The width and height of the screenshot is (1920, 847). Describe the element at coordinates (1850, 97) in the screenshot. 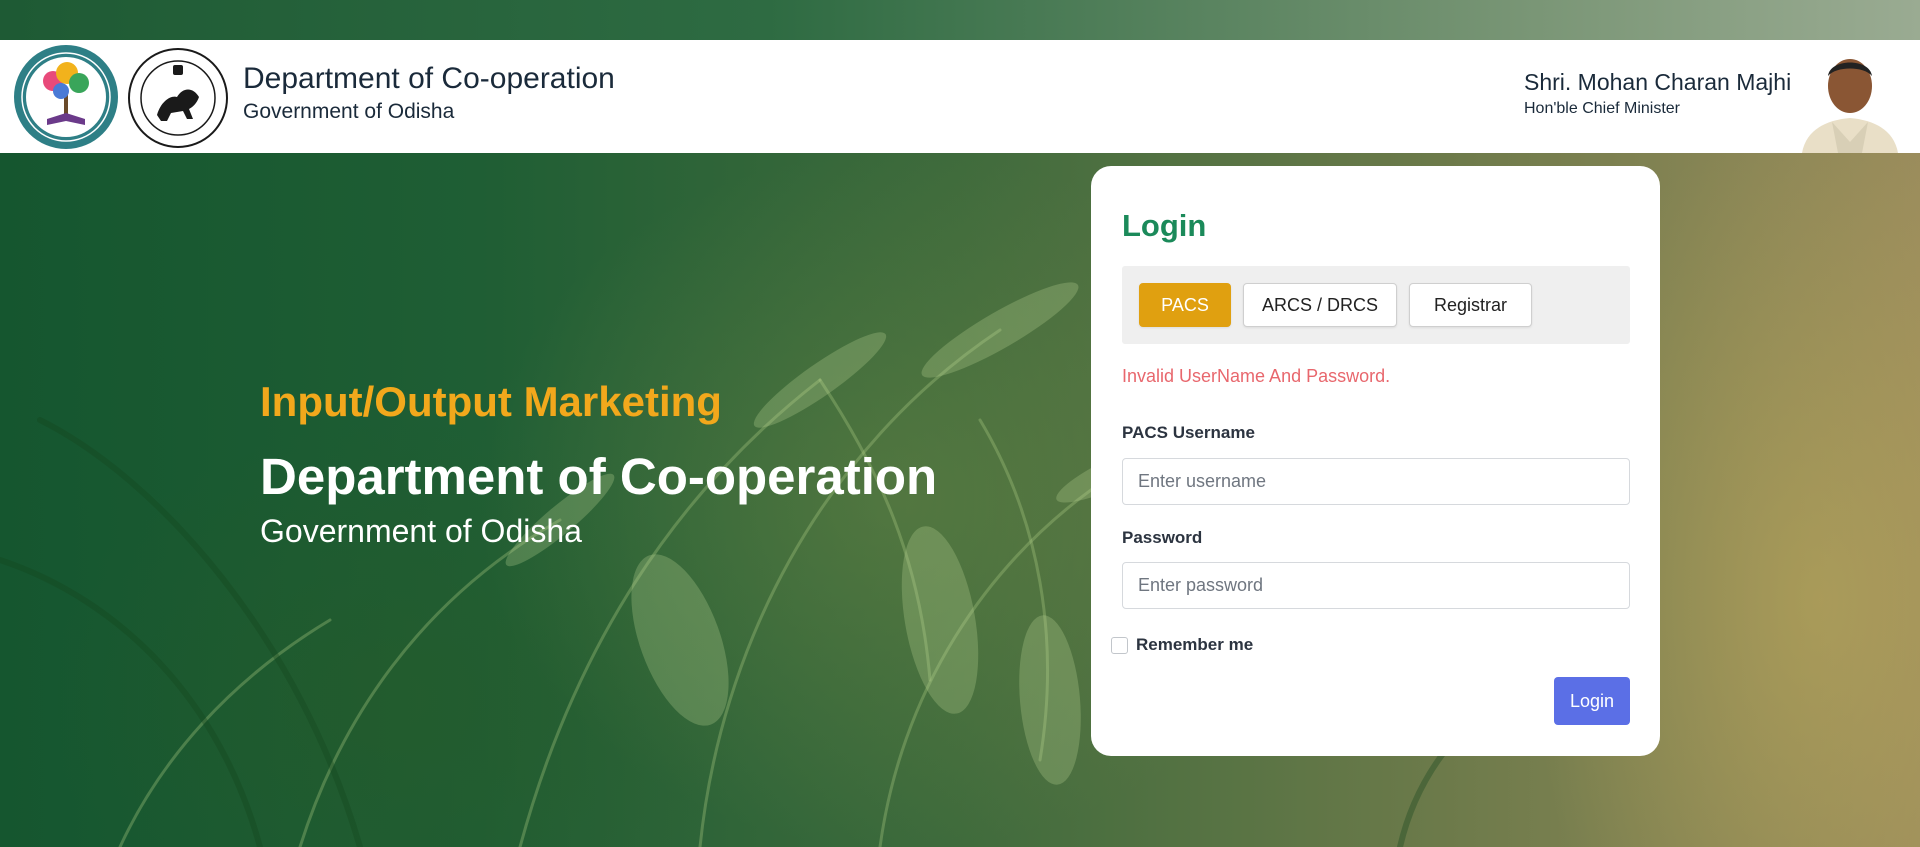

I see `chief-minister-photo` at that location.